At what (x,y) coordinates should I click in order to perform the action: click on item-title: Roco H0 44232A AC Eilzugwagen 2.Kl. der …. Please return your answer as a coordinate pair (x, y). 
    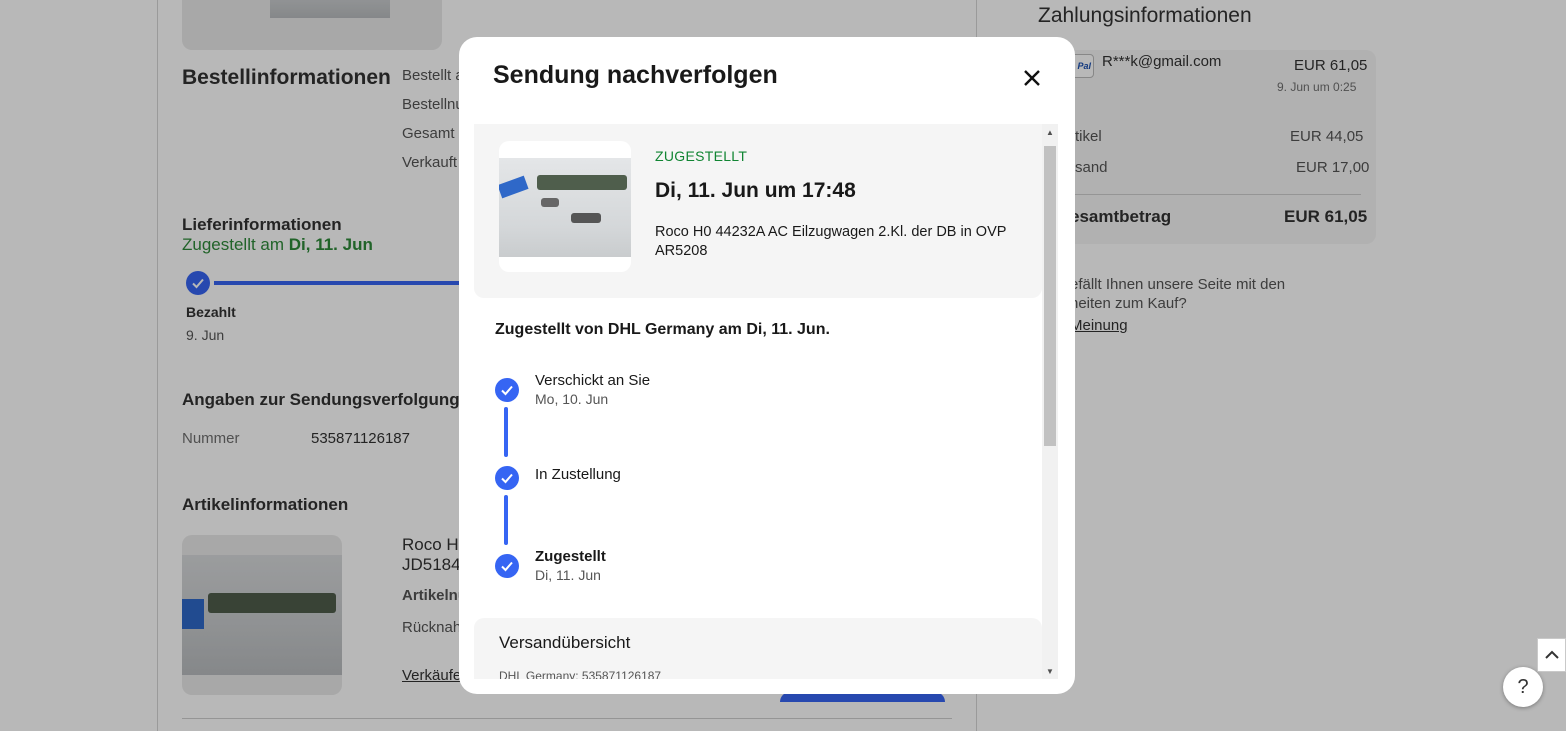
    Looking at the image, I should click on (831, 241).